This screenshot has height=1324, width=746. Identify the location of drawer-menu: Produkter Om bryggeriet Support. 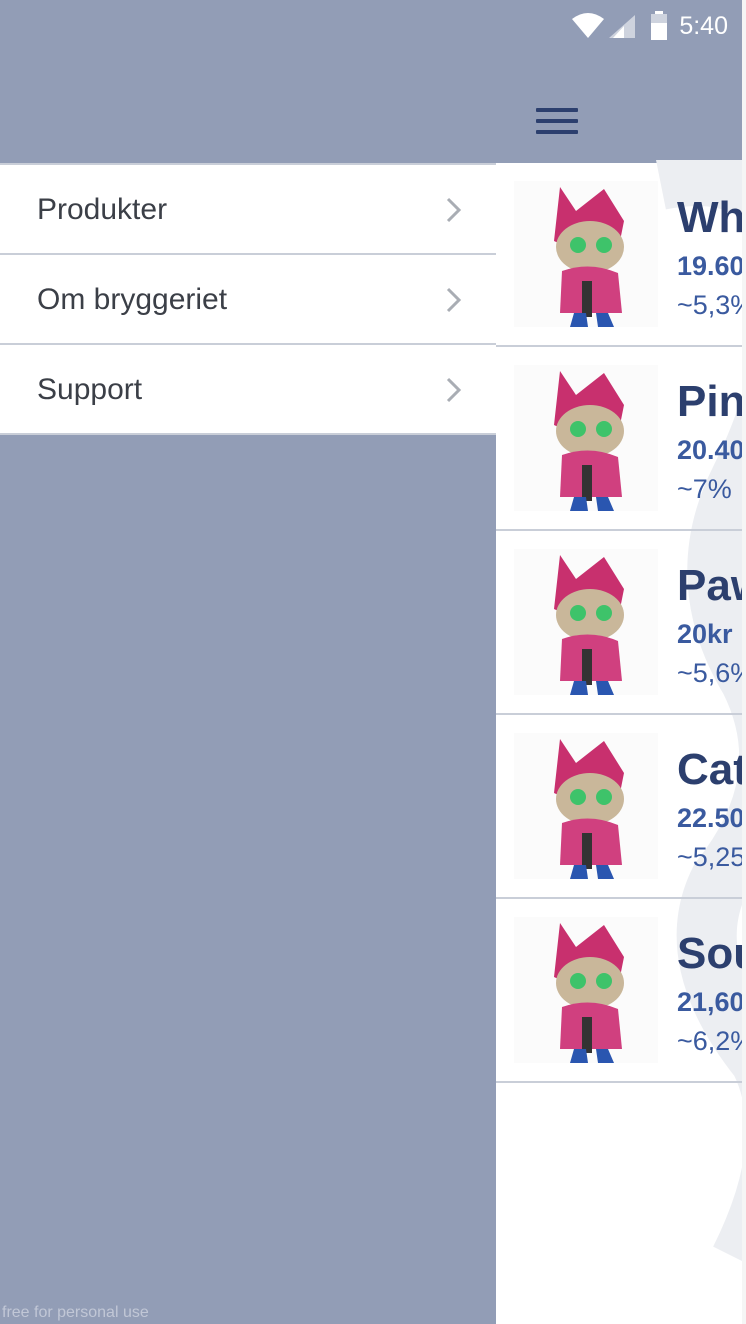
(248, 299).